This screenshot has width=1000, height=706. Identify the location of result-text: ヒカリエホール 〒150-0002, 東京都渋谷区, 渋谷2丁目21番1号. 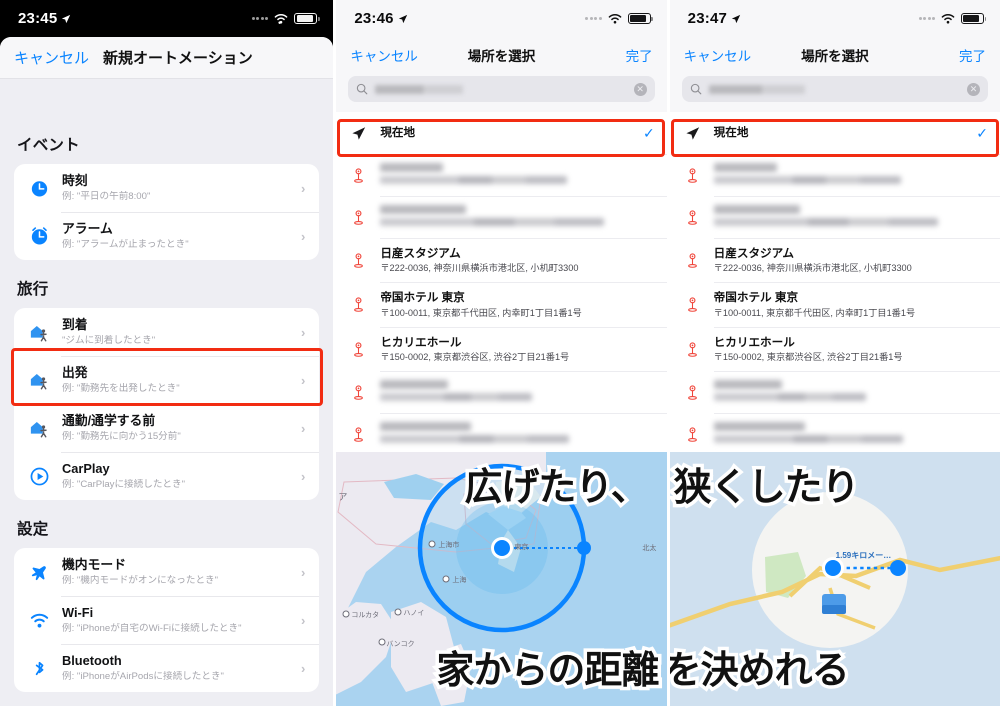
(517, 349).